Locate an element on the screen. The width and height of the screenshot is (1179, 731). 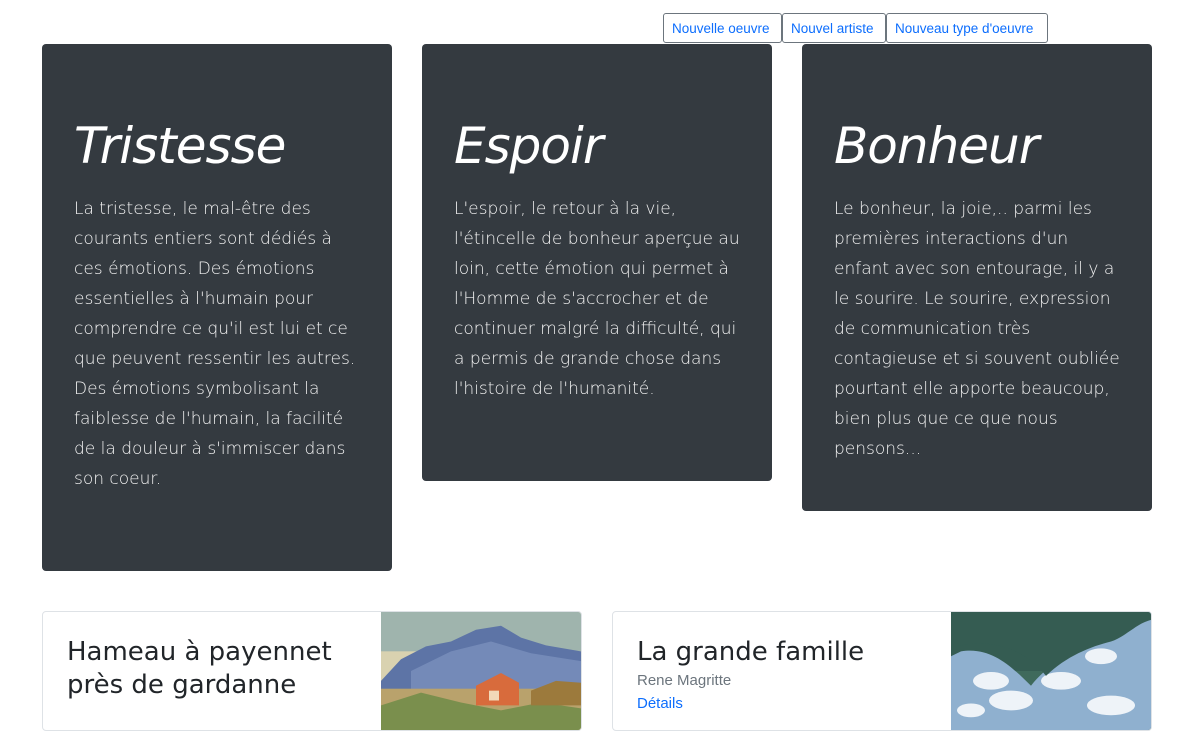
artwork-title: Hameau à payennet près de gardanne is located at coordinates (199, 668).